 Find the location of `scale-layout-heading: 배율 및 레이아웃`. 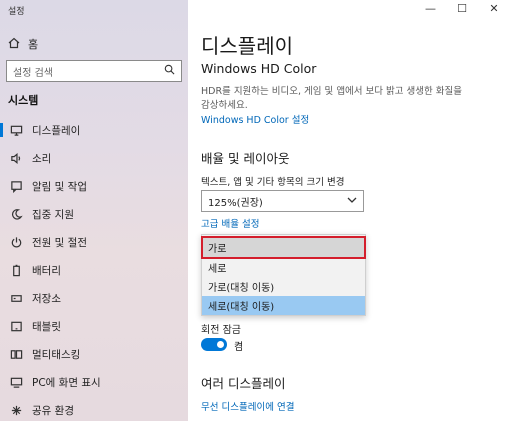

scale-layout-heading: 배율 및 레이아웃 is located at coordinates (245, 158).